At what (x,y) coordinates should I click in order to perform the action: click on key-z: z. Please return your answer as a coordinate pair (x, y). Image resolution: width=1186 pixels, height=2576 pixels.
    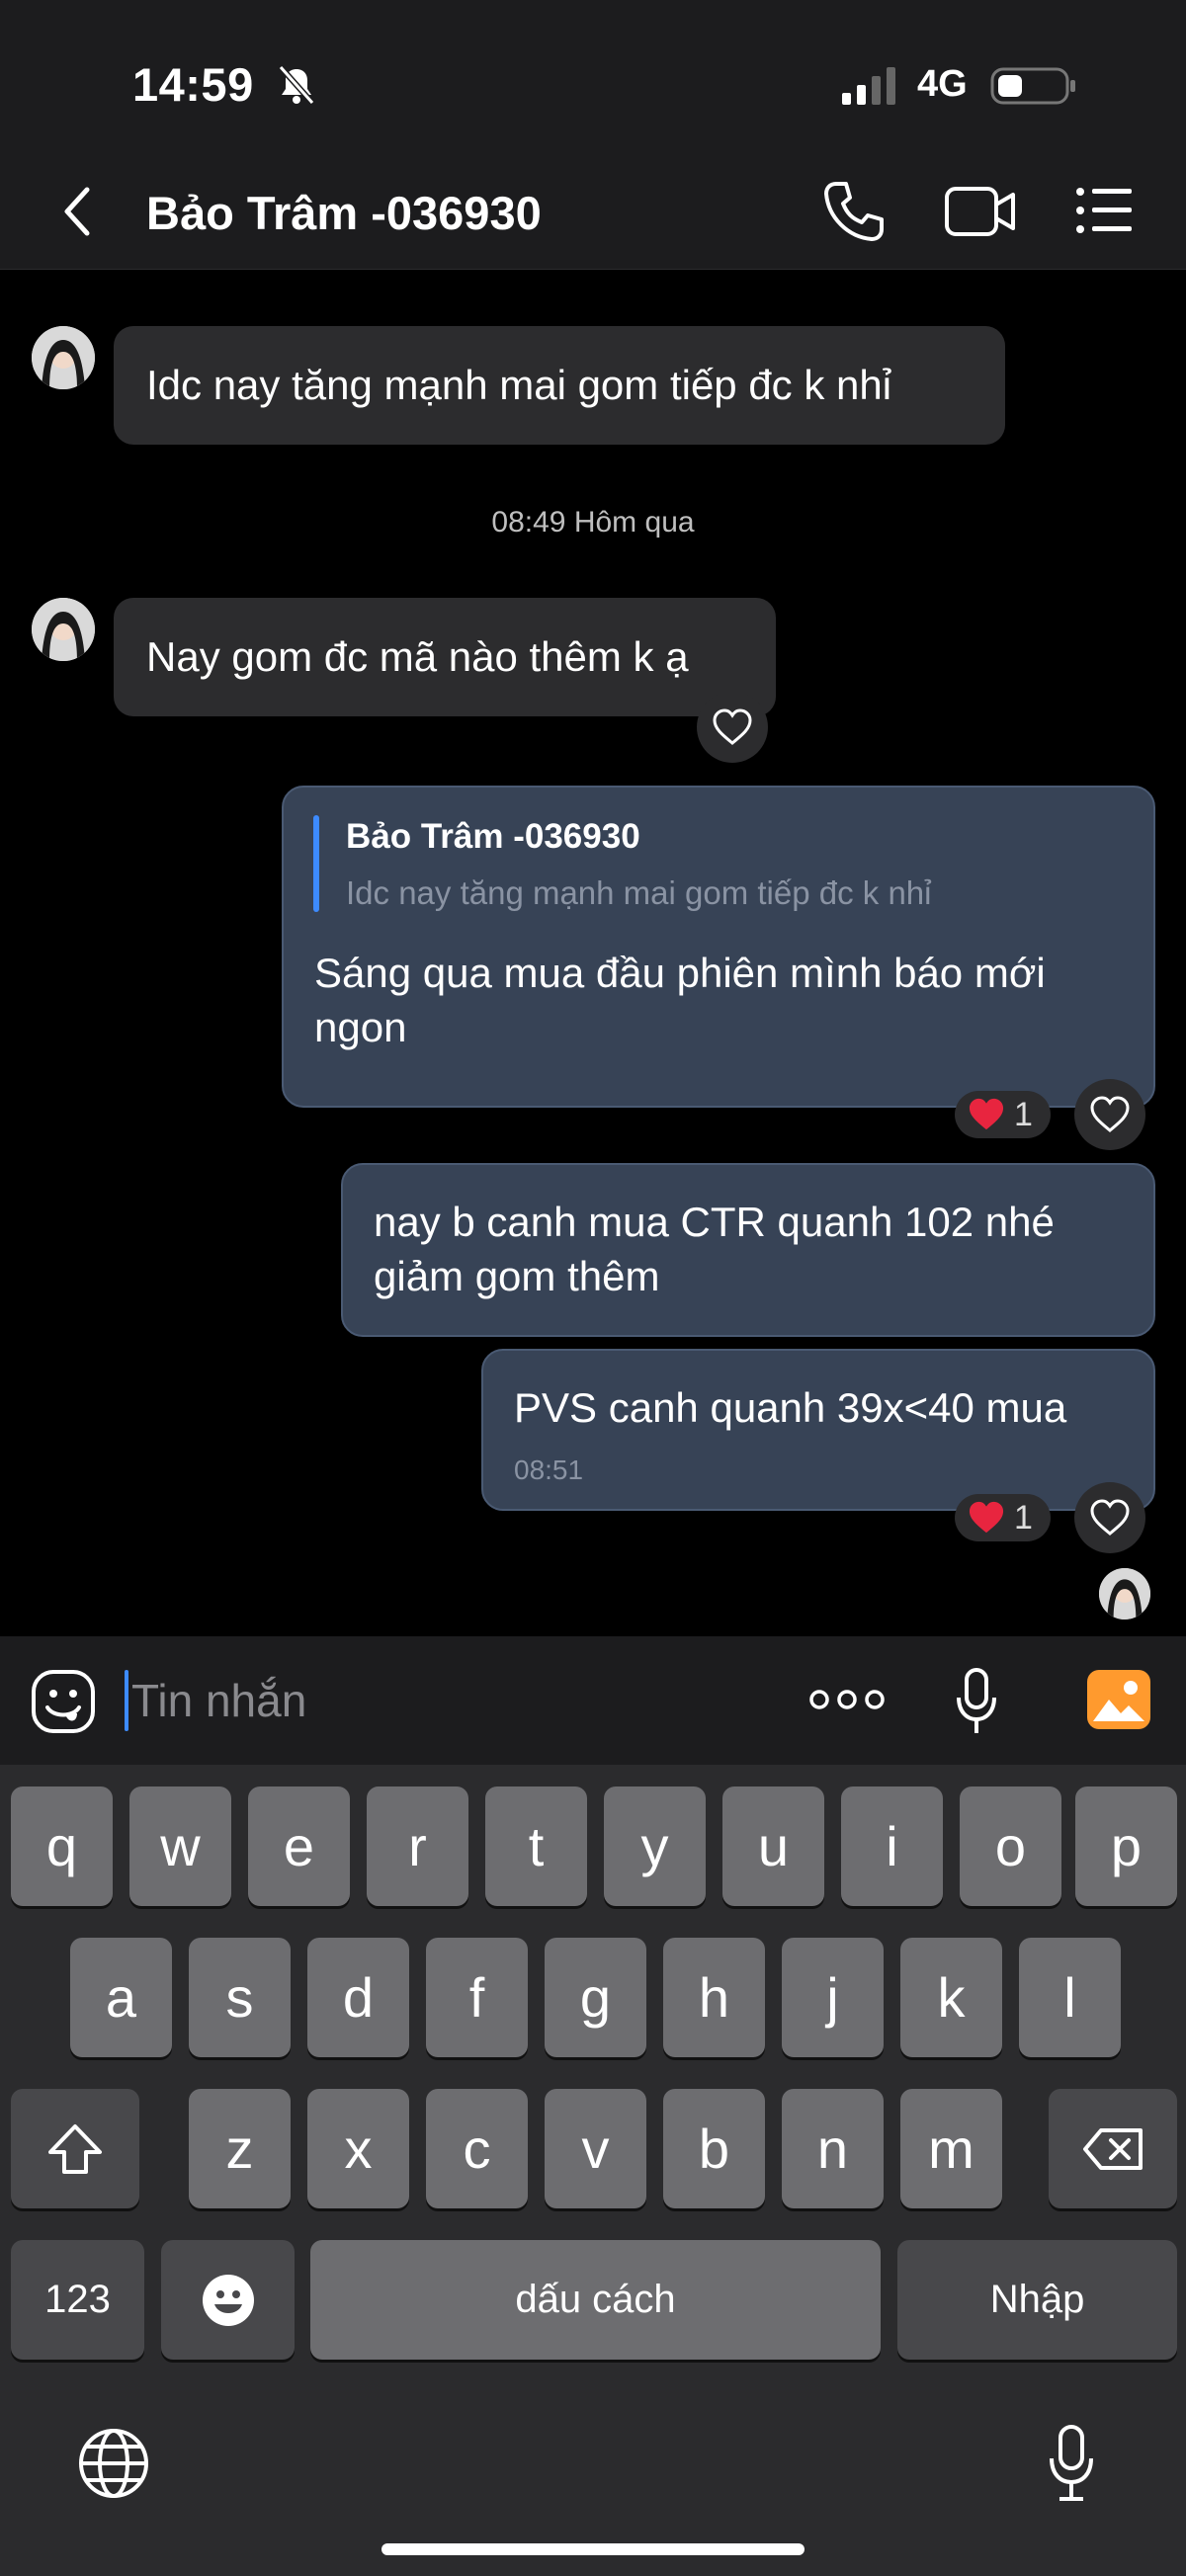
    Looking at the image, I should click on (240, 2148).